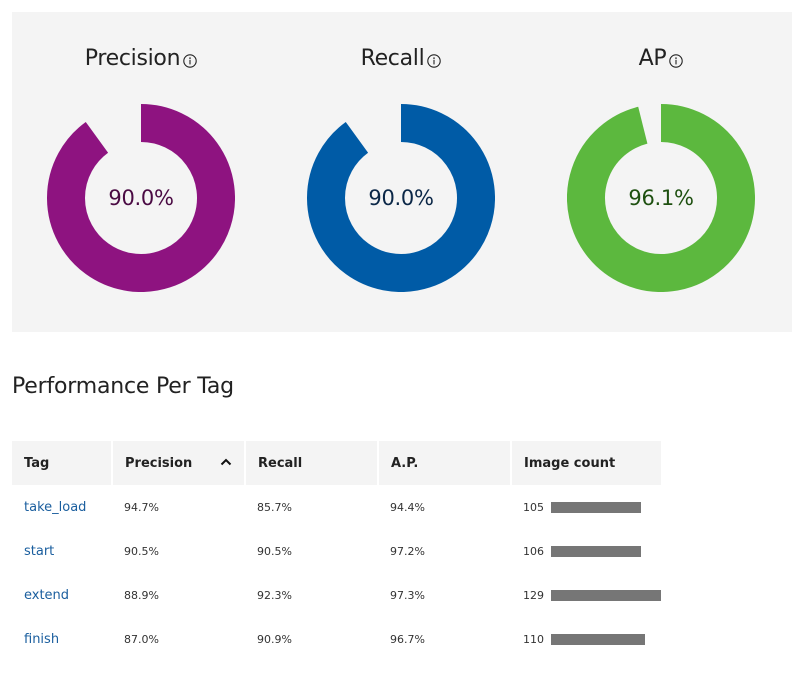  I want to click on metric-value: 96.1%, so click(661, 198).